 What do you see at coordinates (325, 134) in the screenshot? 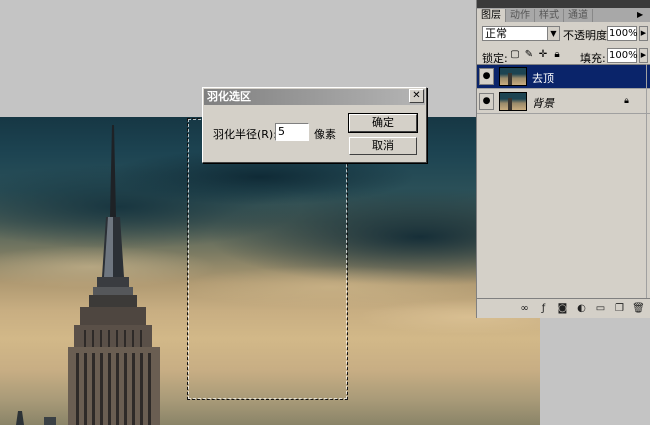
I see `pixel-unit-label: 像素` at bounding box center [325, 134].